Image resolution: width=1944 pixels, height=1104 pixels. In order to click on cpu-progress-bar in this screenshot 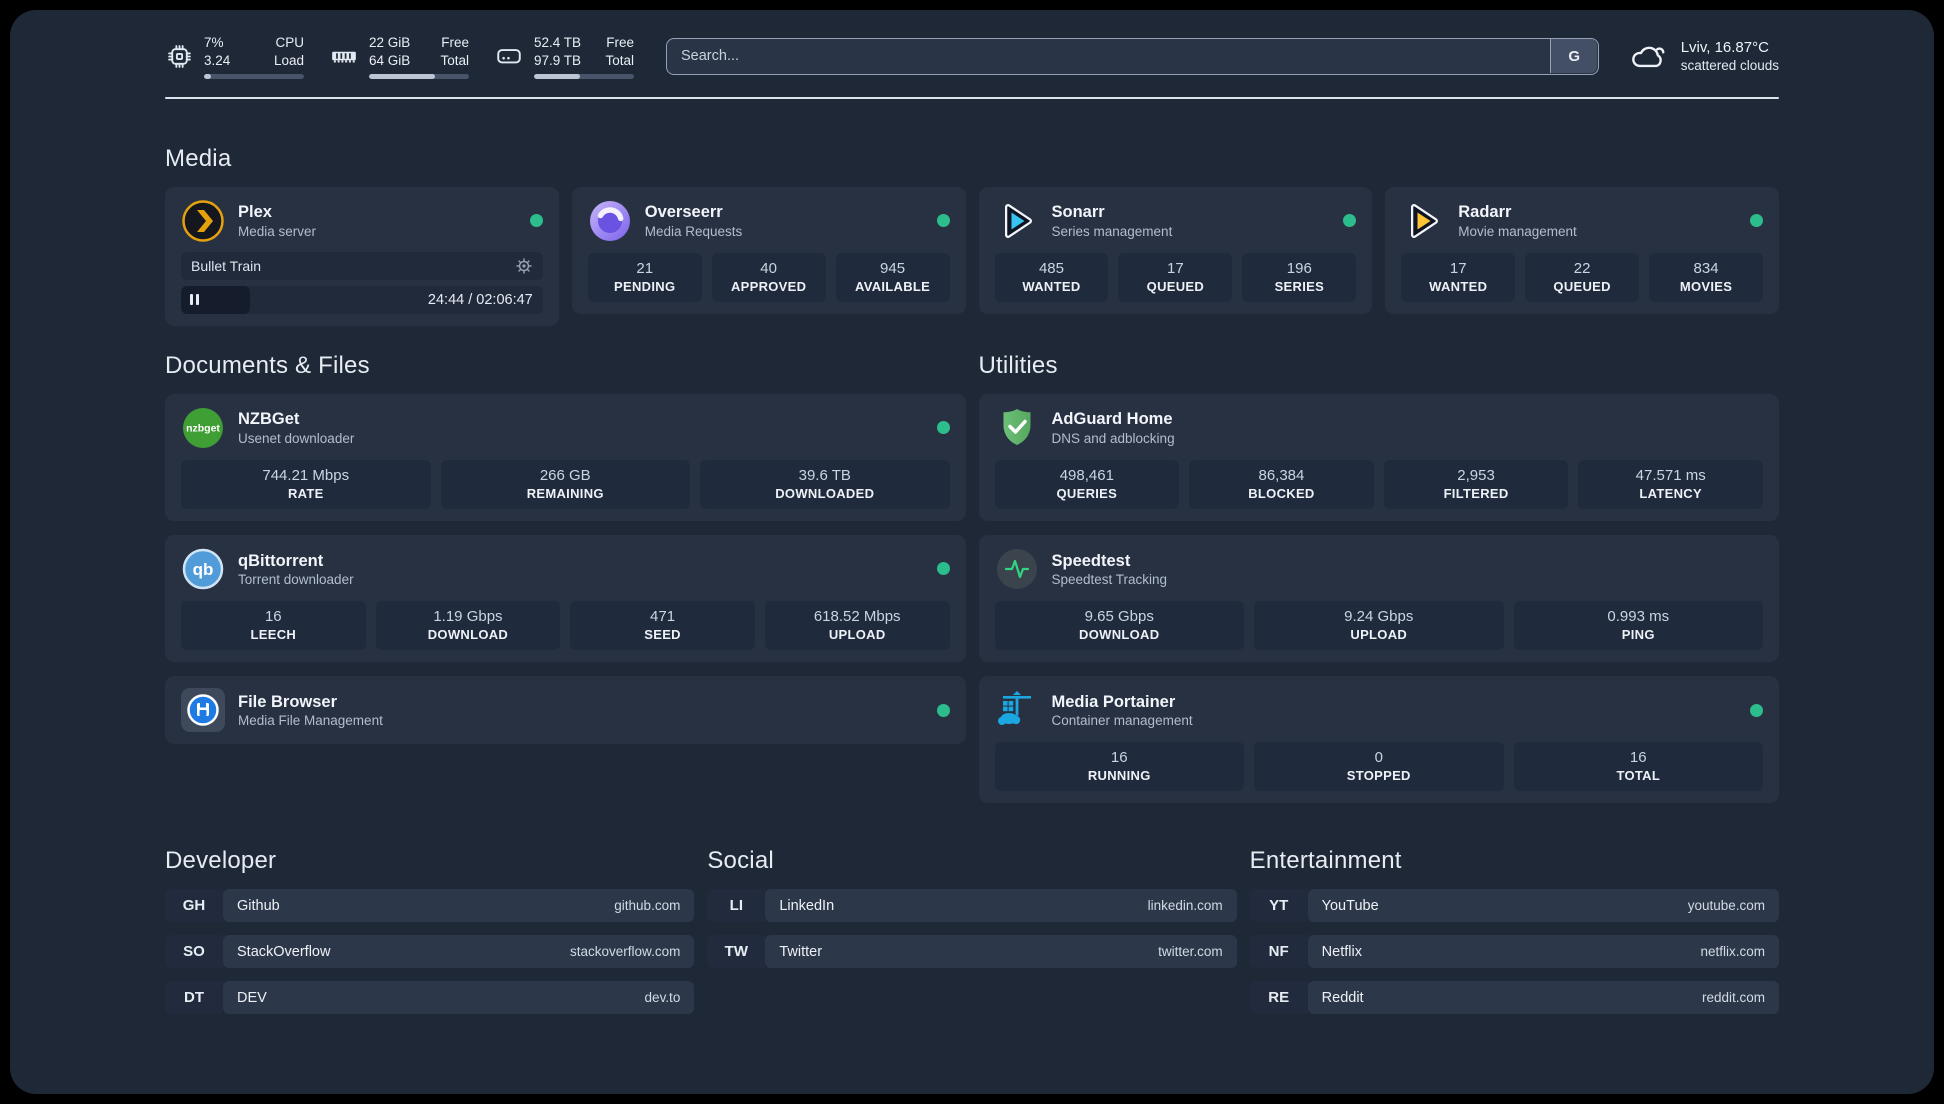, I will do `click(254, 76)`.